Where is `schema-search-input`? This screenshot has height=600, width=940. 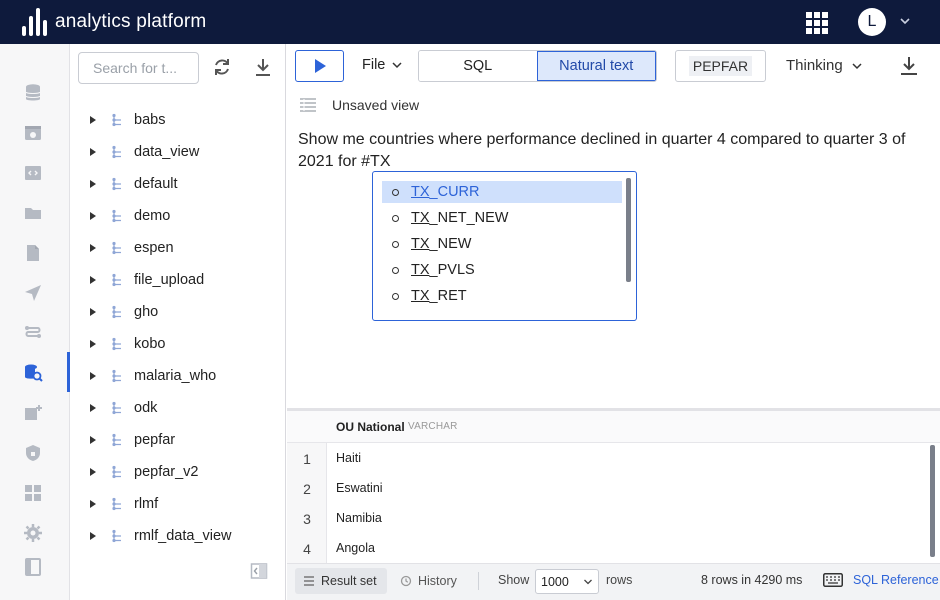 schema-search-input is located at coordinates (138, 68).